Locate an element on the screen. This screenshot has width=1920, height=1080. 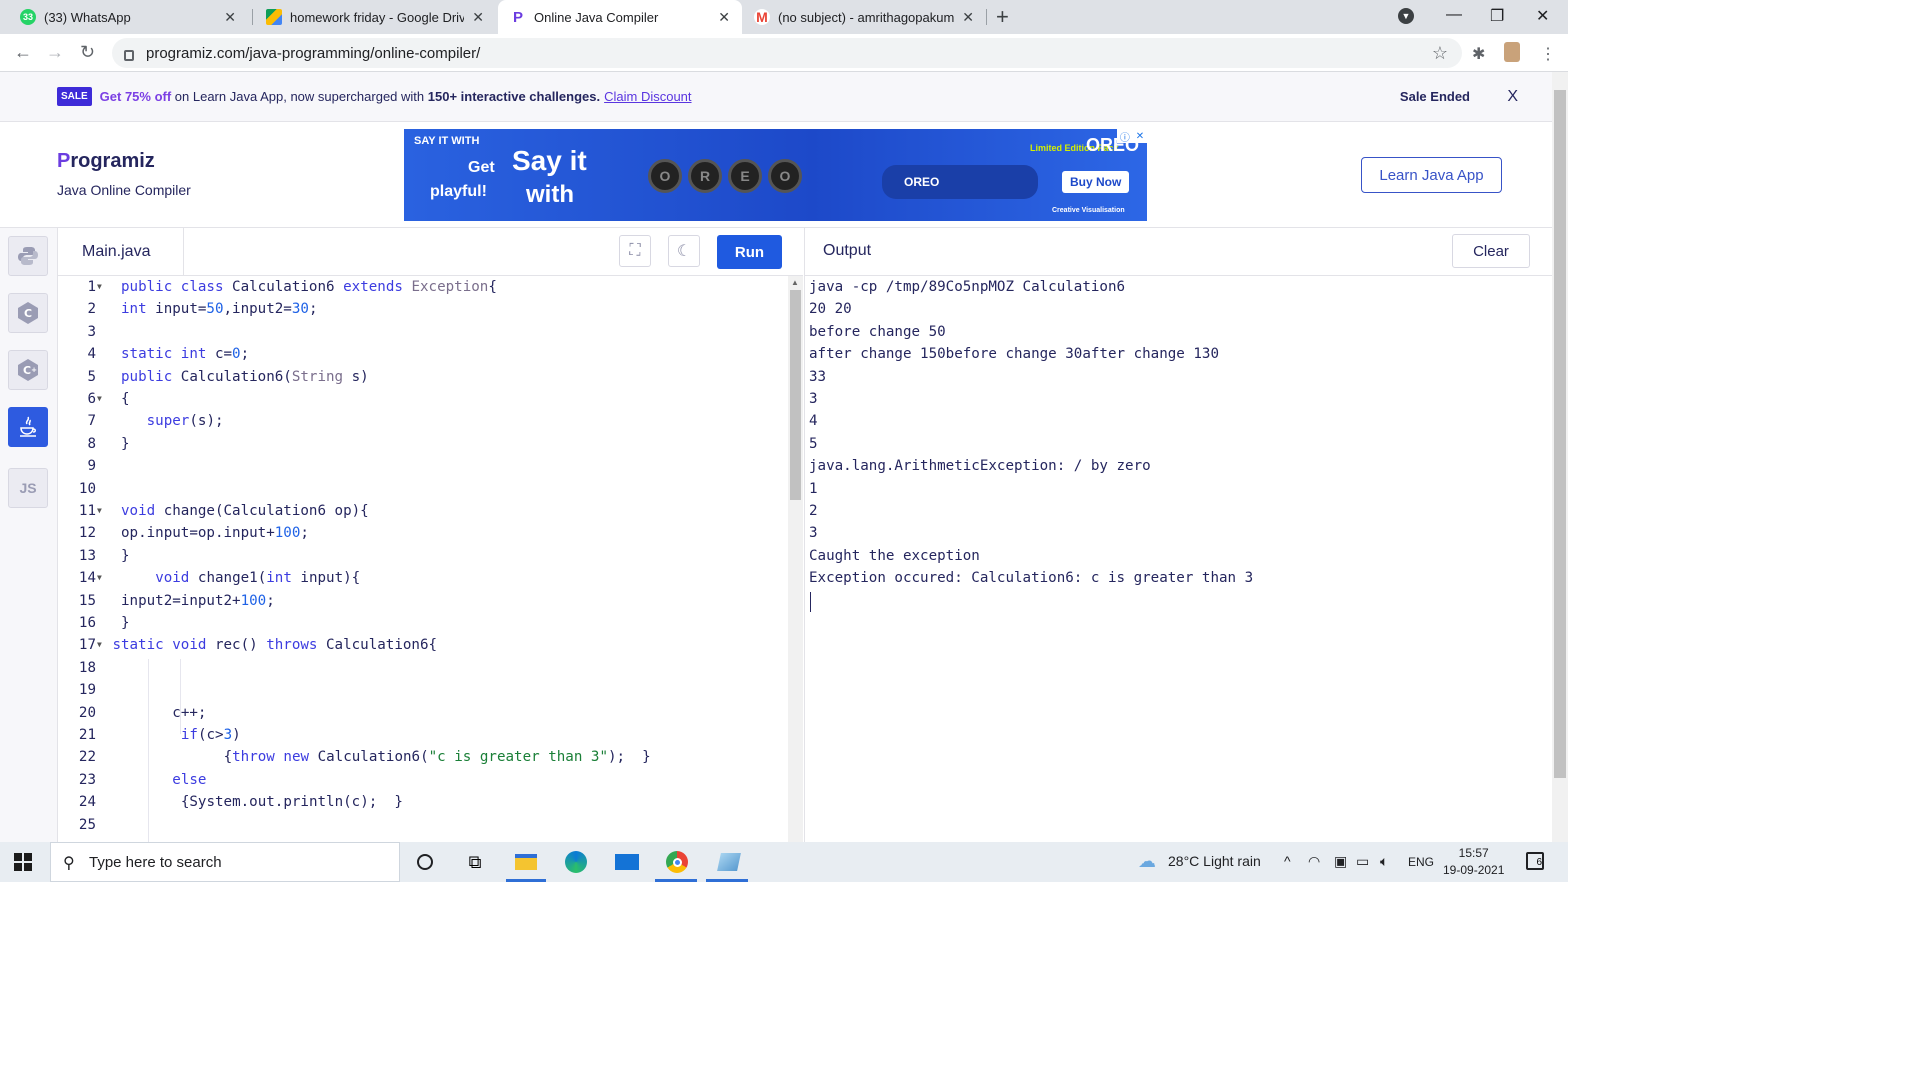
page-scrollbar is located at coordinates (1560, 457).